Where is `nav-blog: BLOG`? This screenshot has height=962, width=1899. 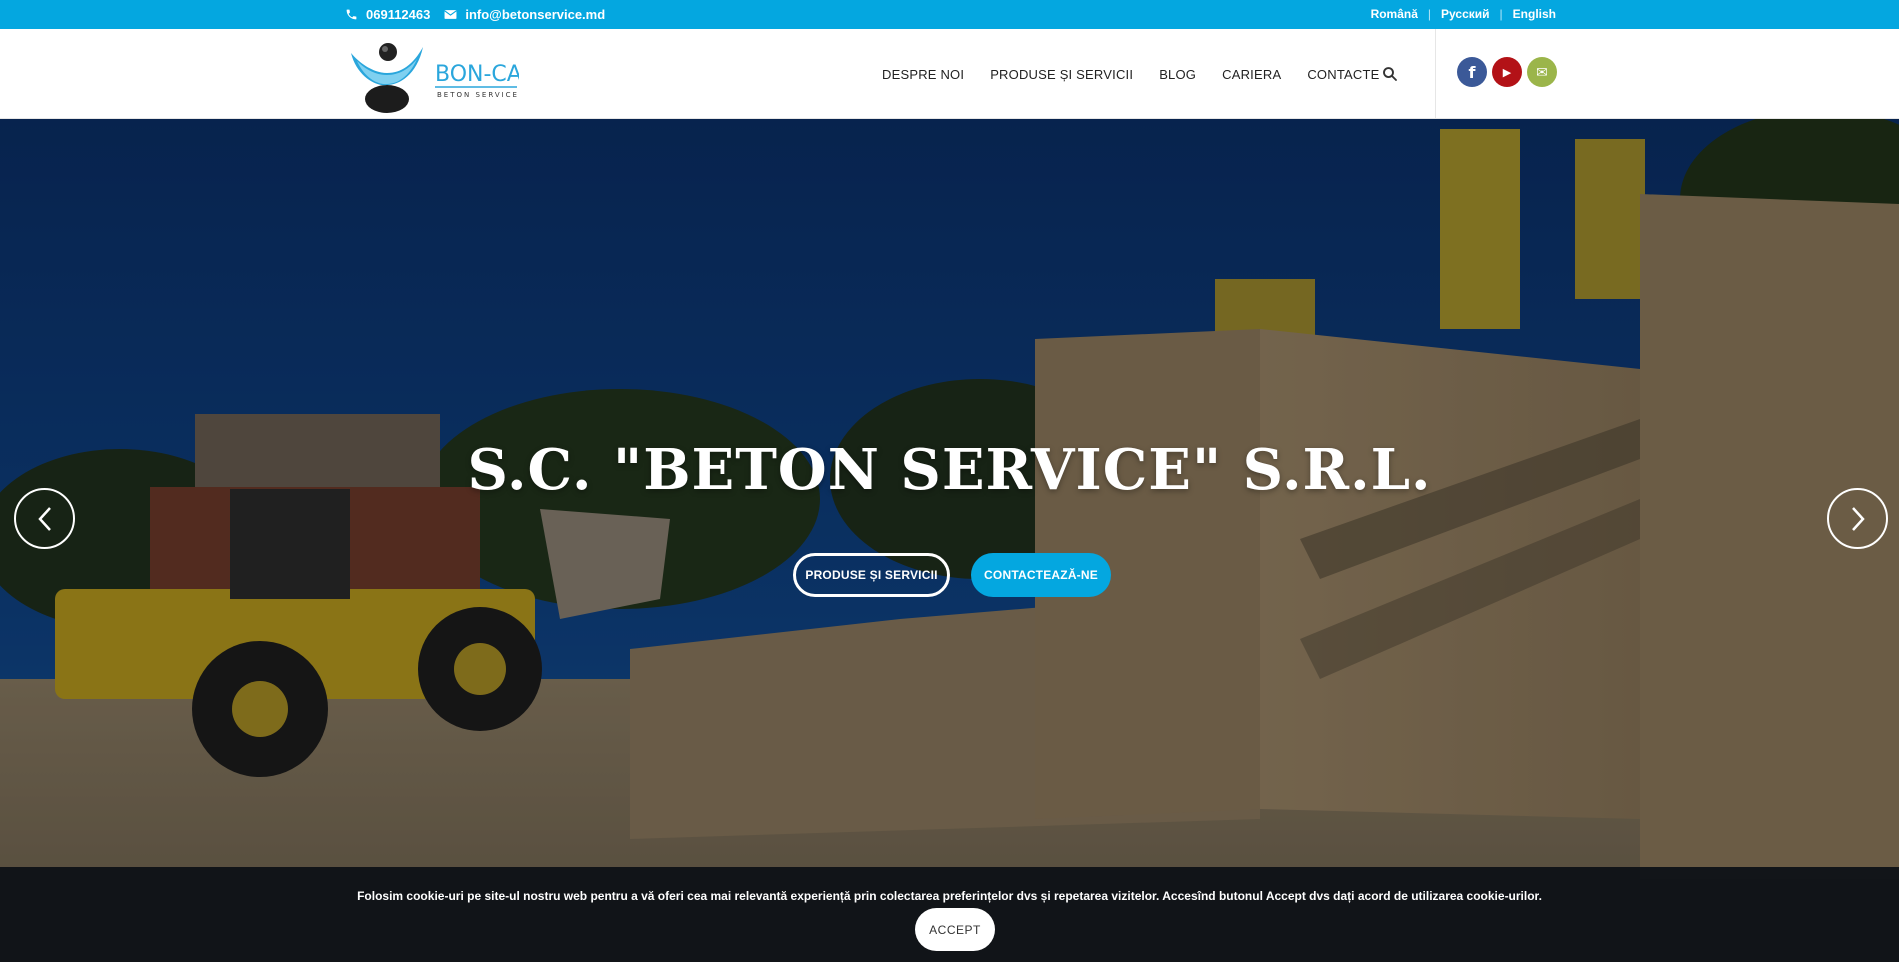
nav-blog: BLOG is located at coordinates (1177, 74).